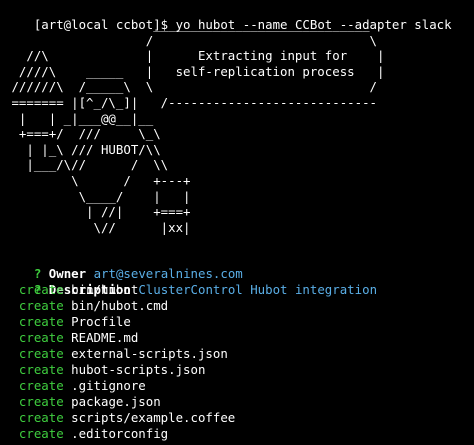 The width and height of the screenshot is (474, 445). I want to click on banner-line: +===+/ /// \_\, so click(89, 134).